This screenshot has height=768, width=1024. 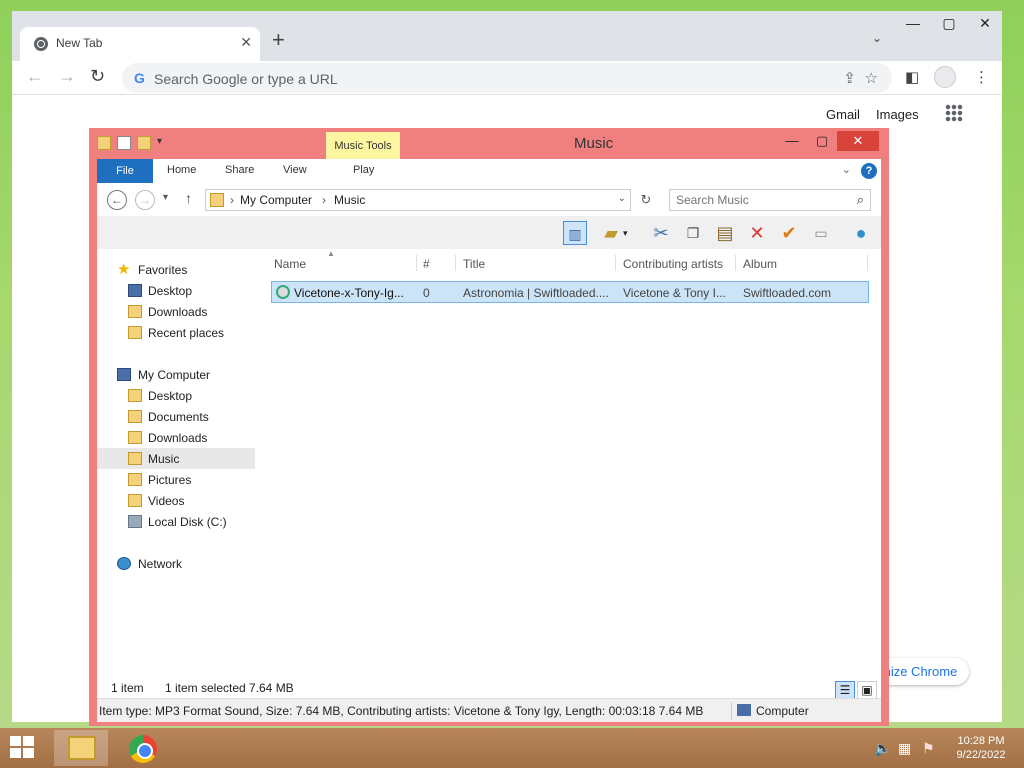 I want to click on tab-file: File, so click(x=125, y=171).